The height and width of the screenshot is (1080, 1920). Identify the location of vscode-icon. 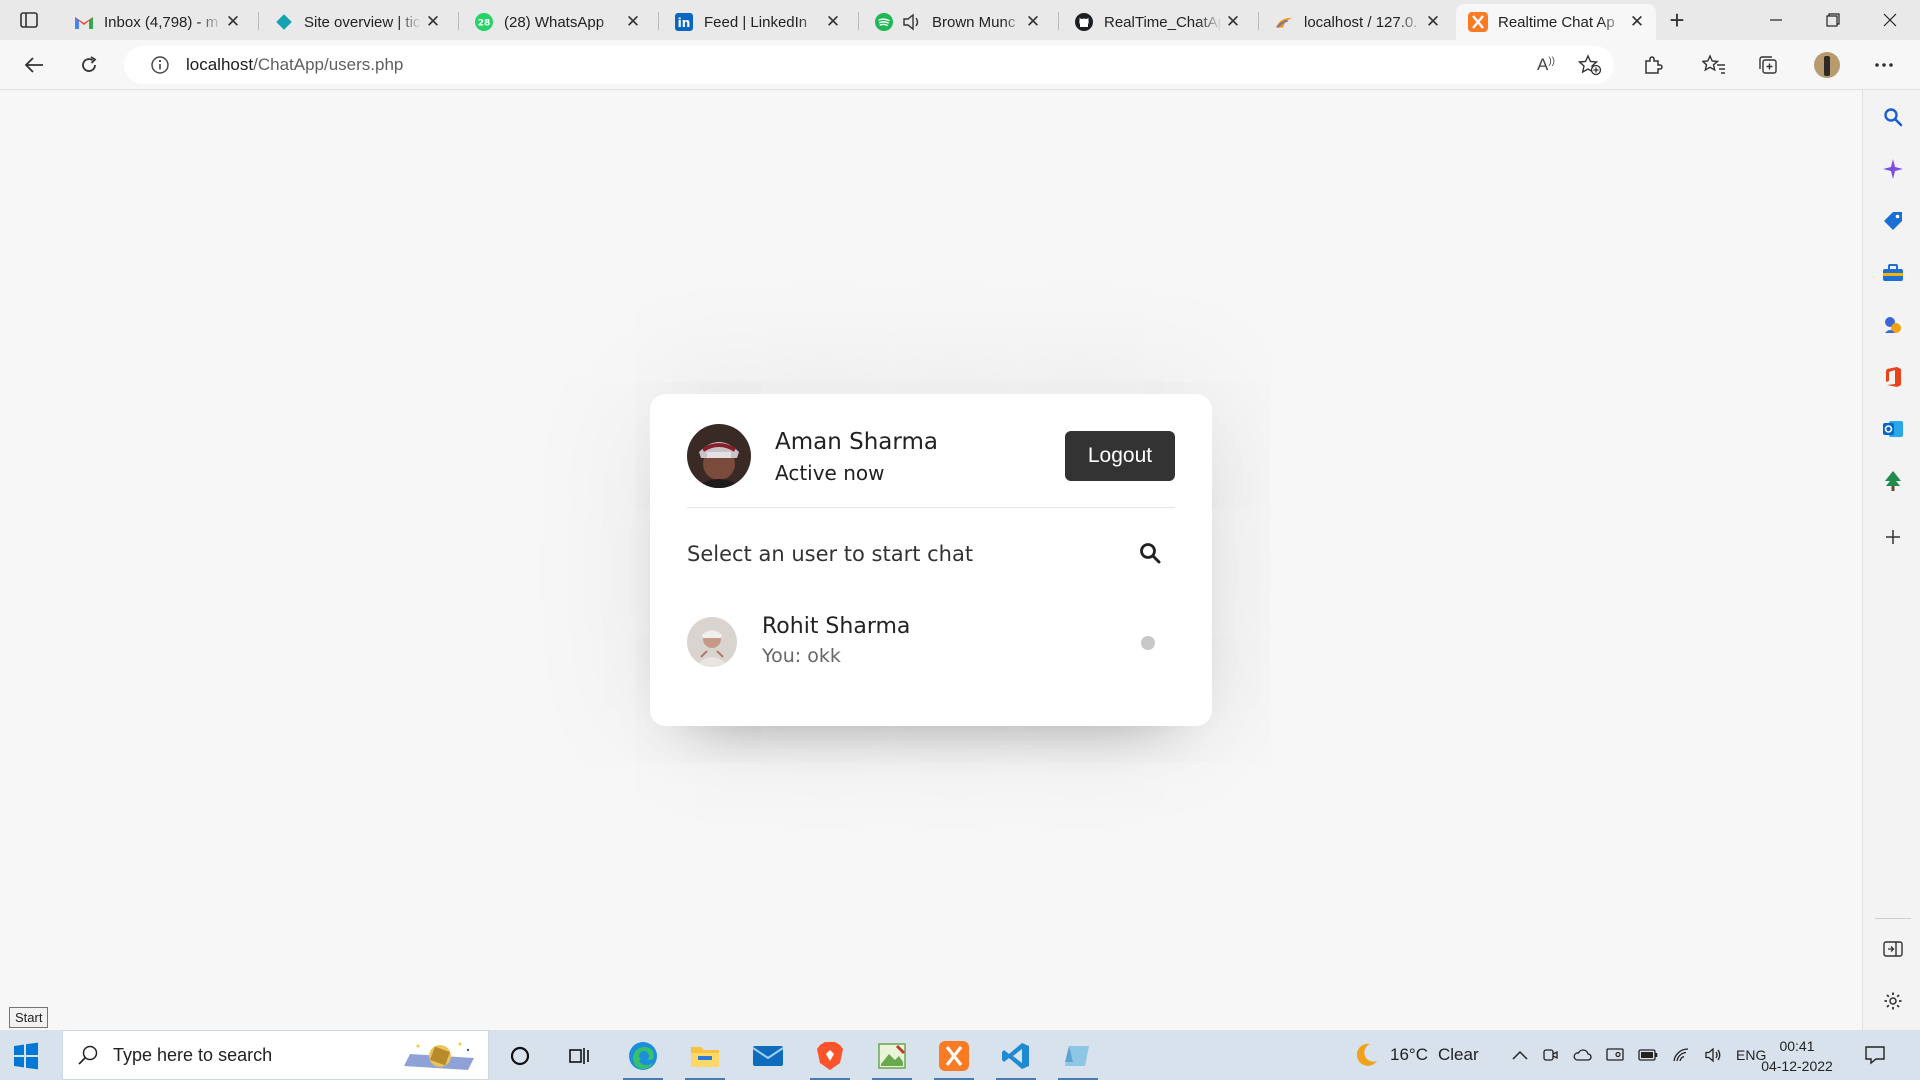
(1016, 1057).